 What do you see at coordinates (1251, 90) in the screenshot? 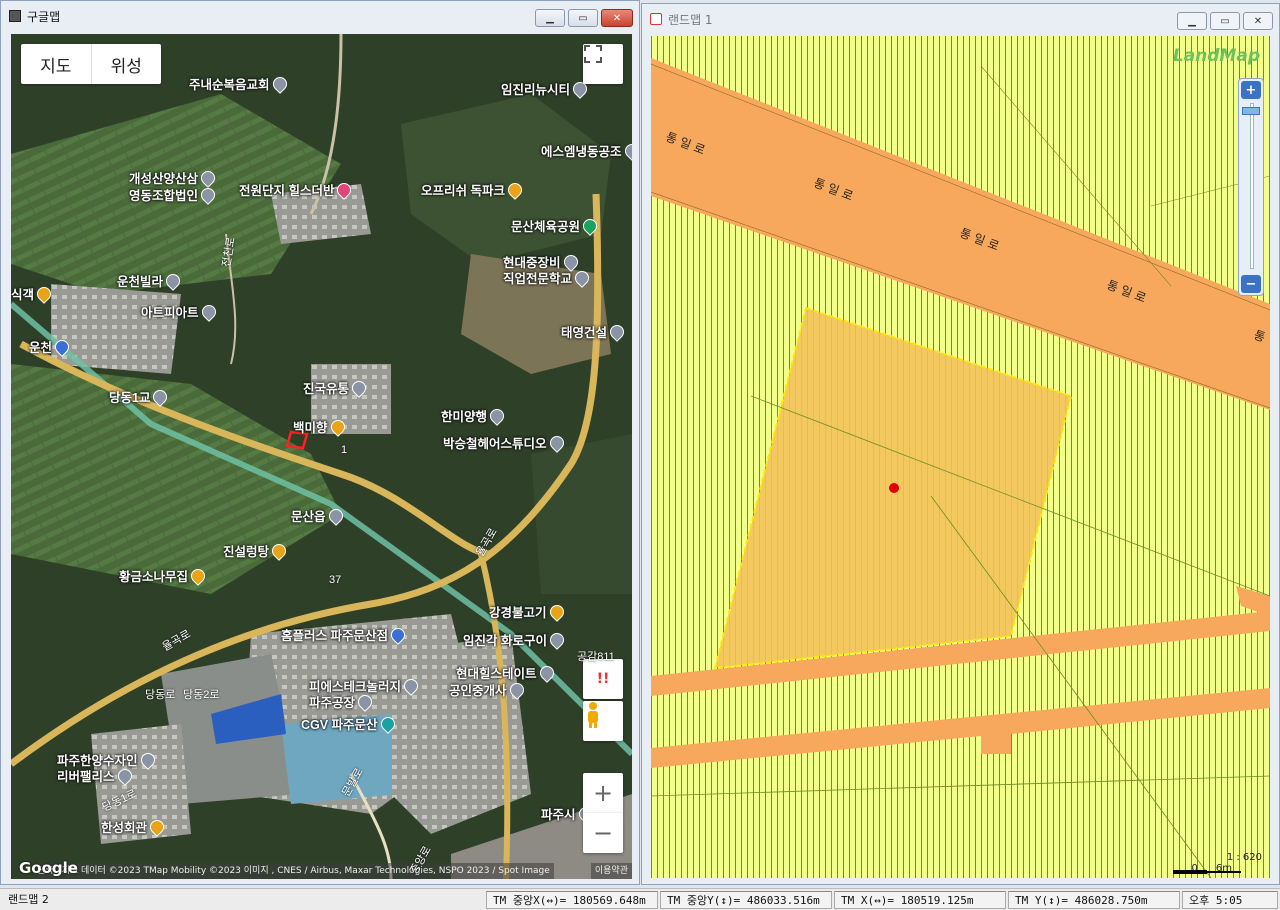
I see `zoom-in-icon: +` at bounding box center [1251, 90].